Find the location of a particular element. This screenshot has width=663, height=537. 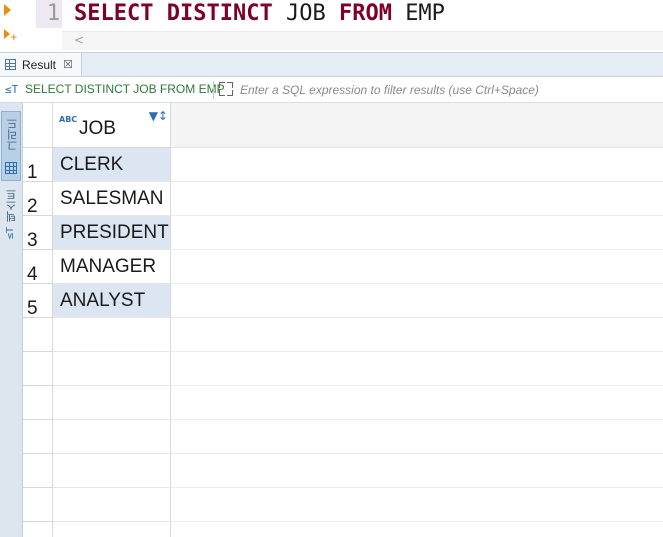

grid-view-label: 그리드 is located at coordinates (12, 134).